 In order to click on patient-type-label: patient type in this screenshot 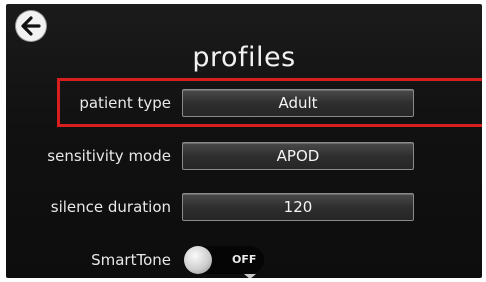, I will do `click(125, 103)`.